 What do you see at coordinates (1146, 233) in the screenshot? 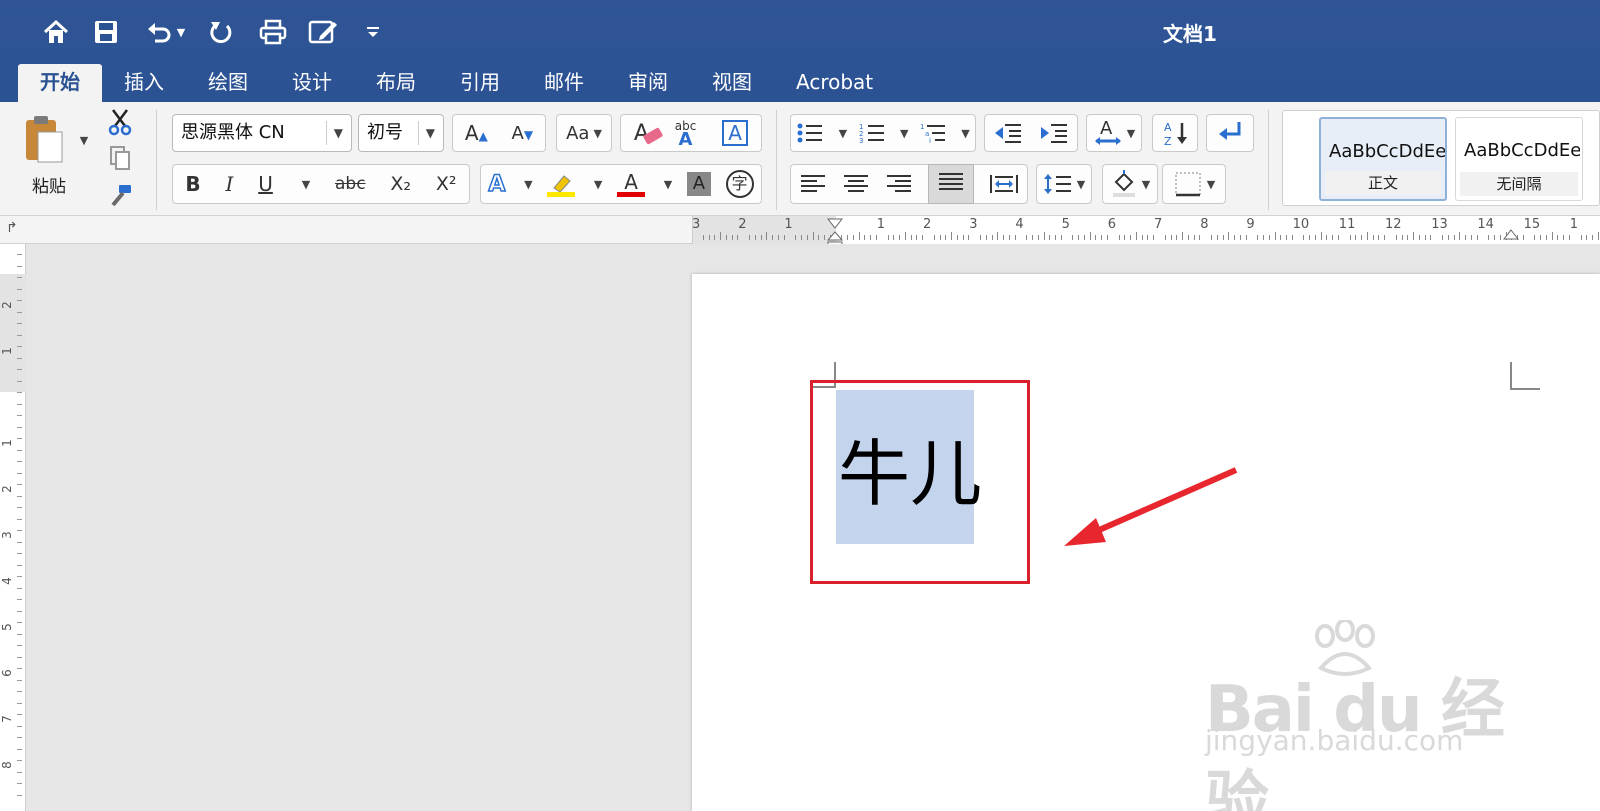
I see `horizontal-ruler: 3 2 1 1 2 3 4 5 6 7 8 9 10 11 12 13 14 15 1` at bounding box center [1146, 233].